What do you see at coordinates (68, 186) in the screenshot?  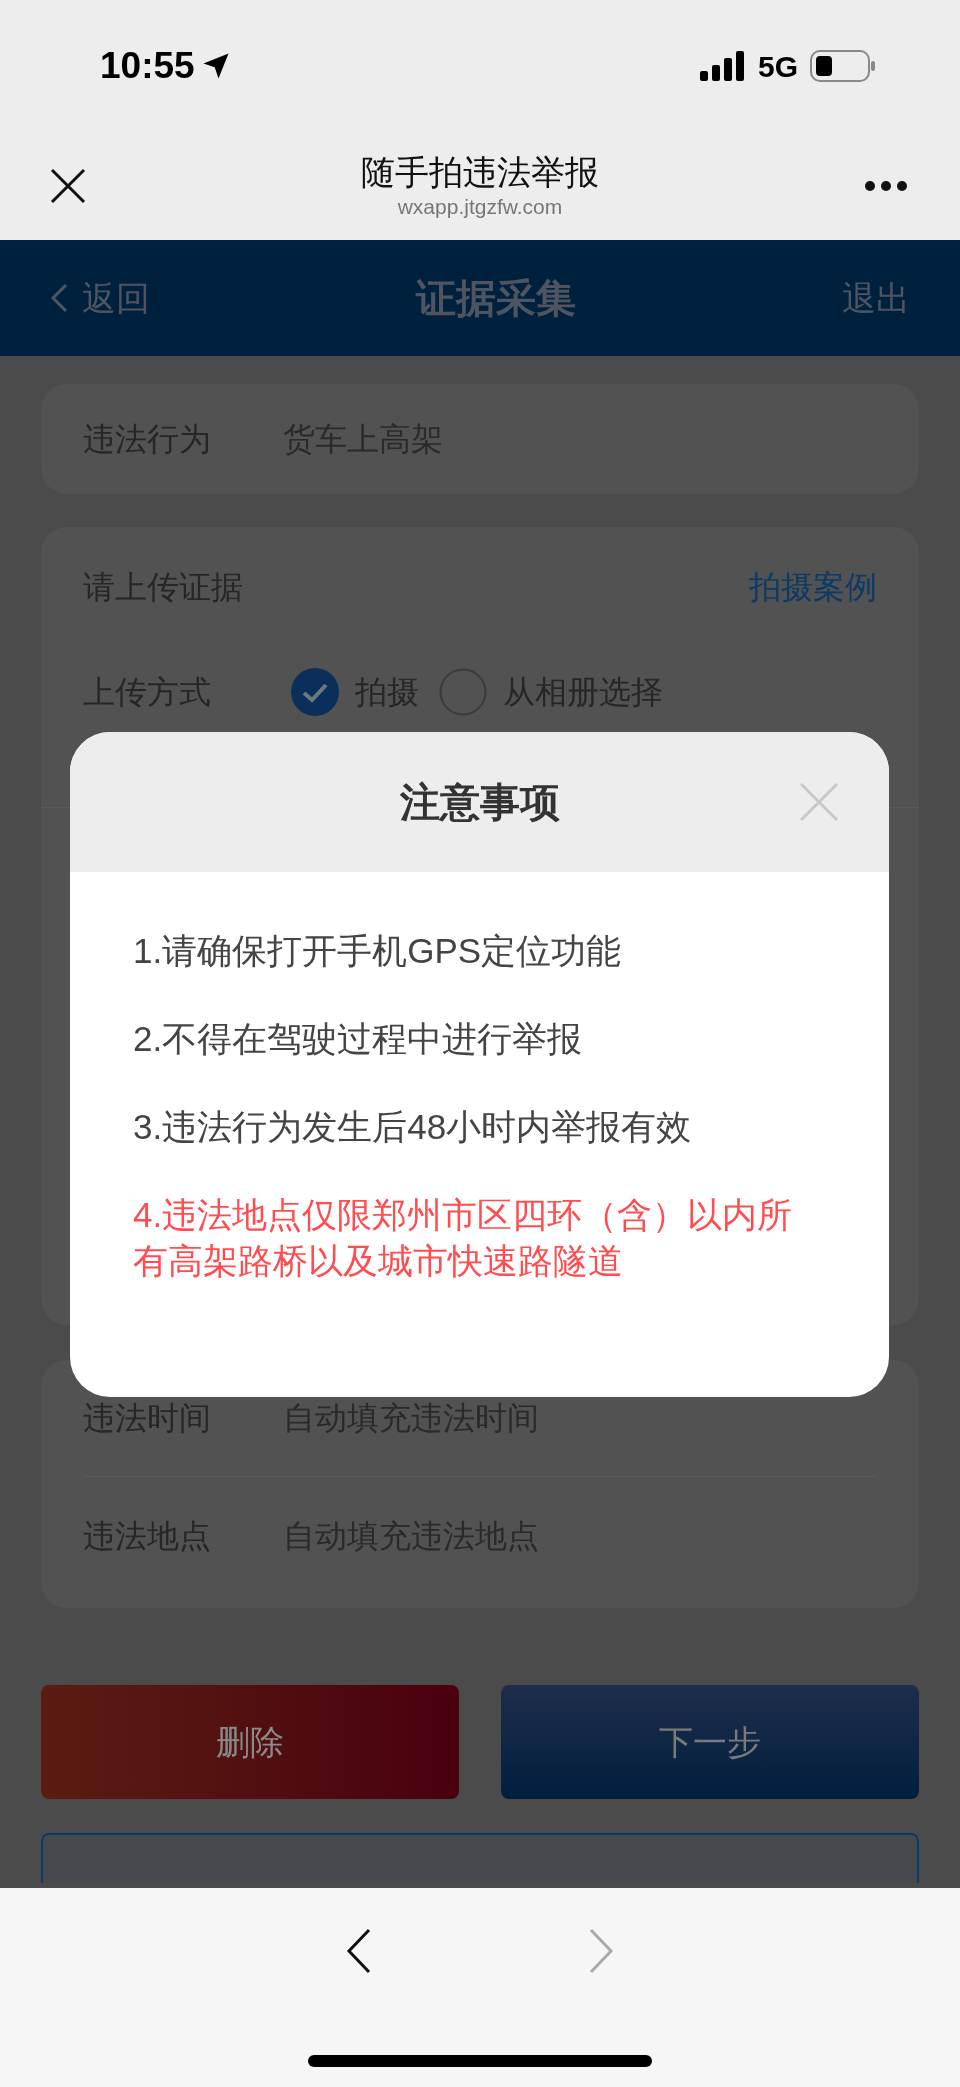 I see `close-icon` at bounding box center [68, 186].